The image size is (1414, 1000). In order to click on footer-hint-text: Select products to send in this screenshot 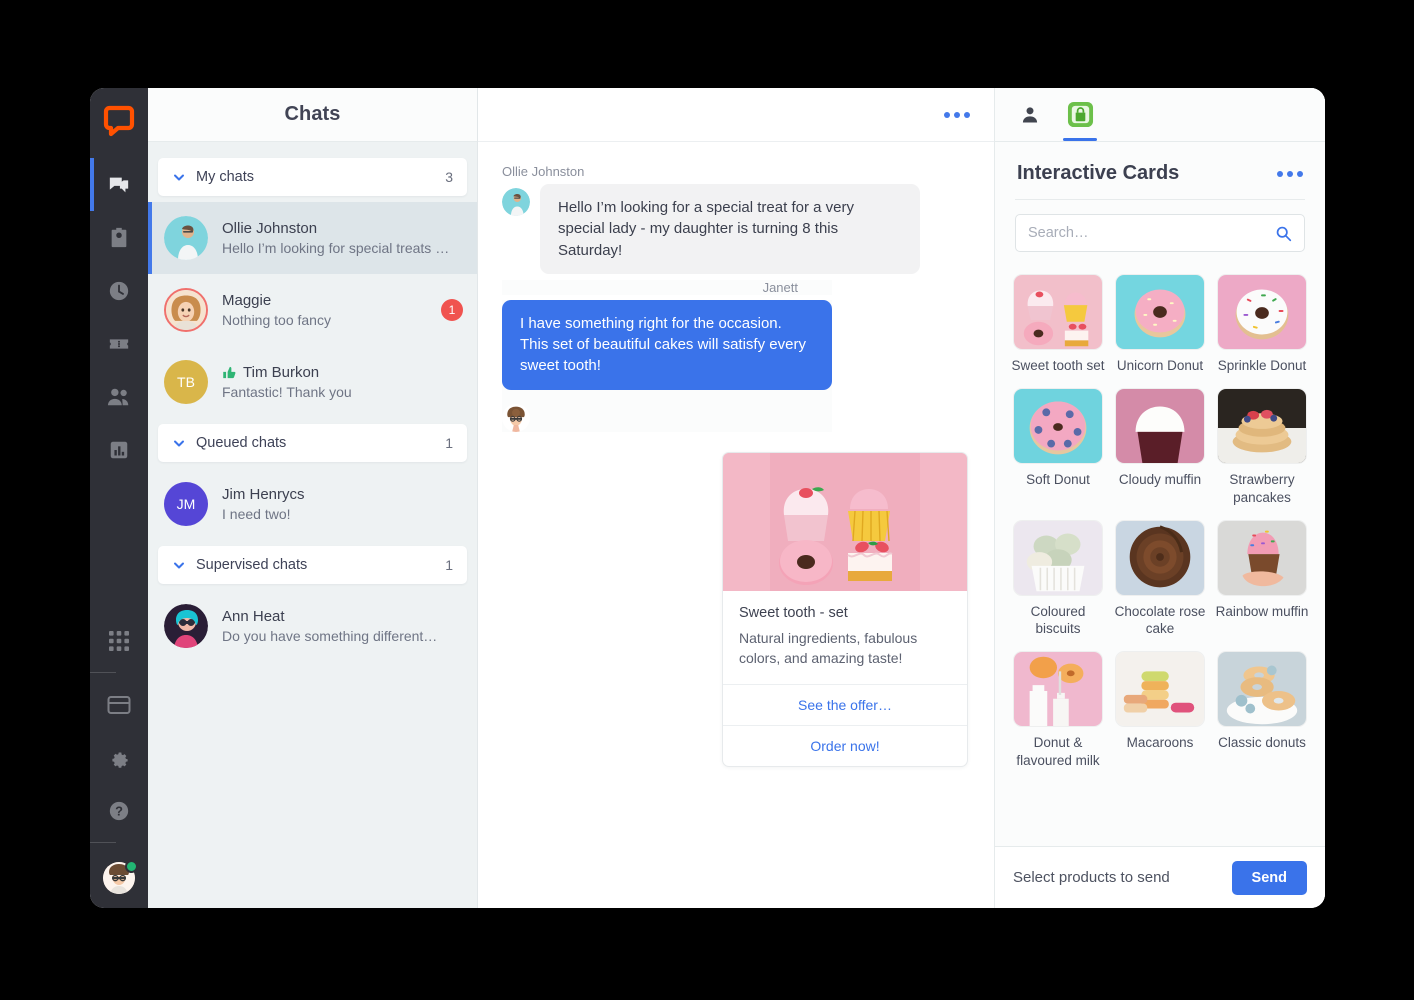, I will do `click(1091, 877)`.